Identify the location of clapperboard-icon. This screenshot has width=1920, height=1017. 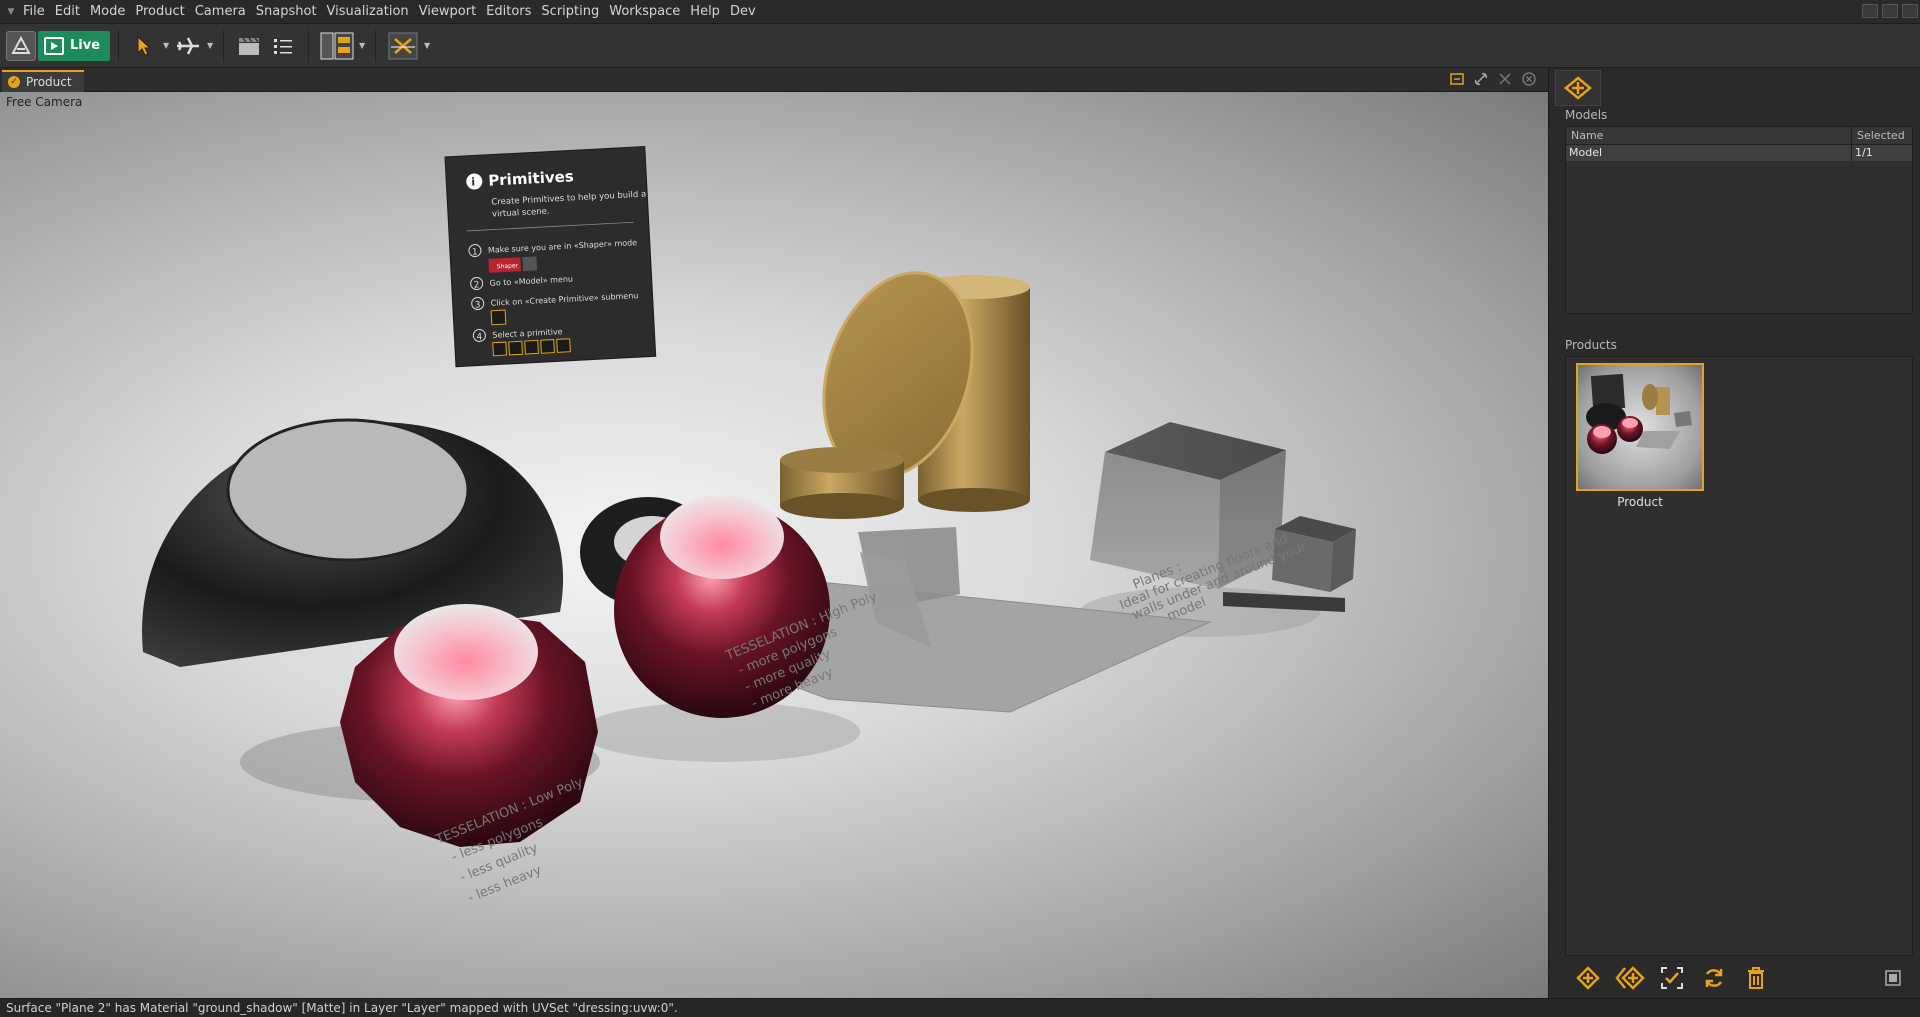
(249, 46).